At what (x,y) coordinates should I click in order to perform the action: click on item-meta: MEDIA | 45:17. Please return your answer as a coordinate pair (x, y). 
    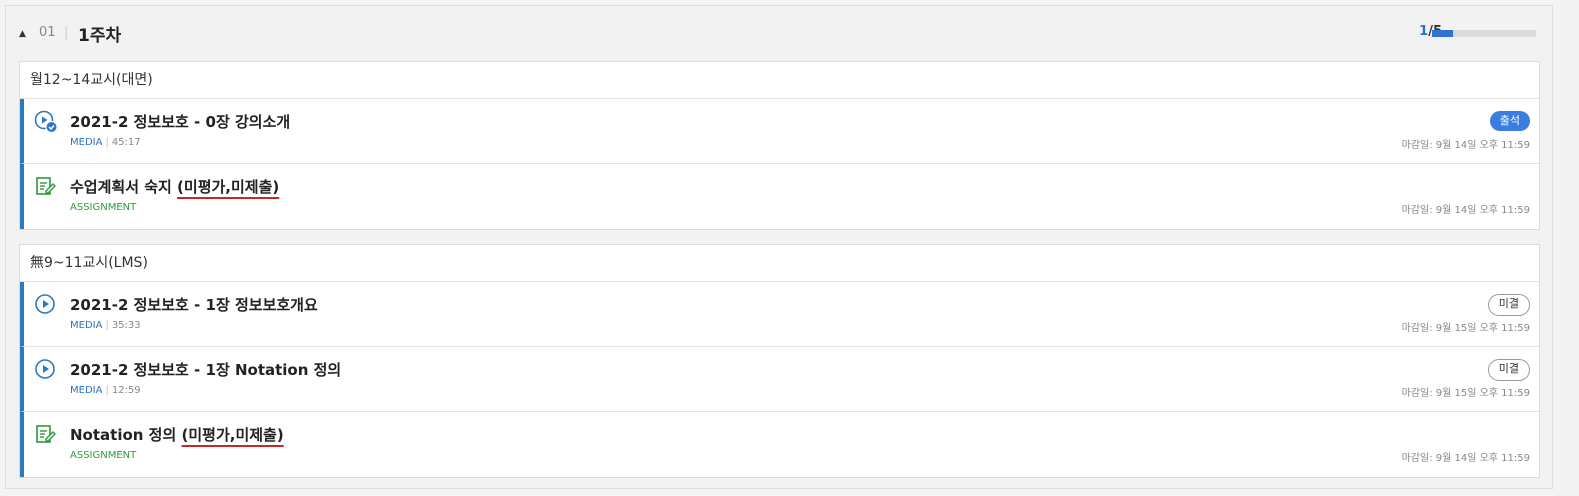
    Looking at the image, I should click on (105, 142).